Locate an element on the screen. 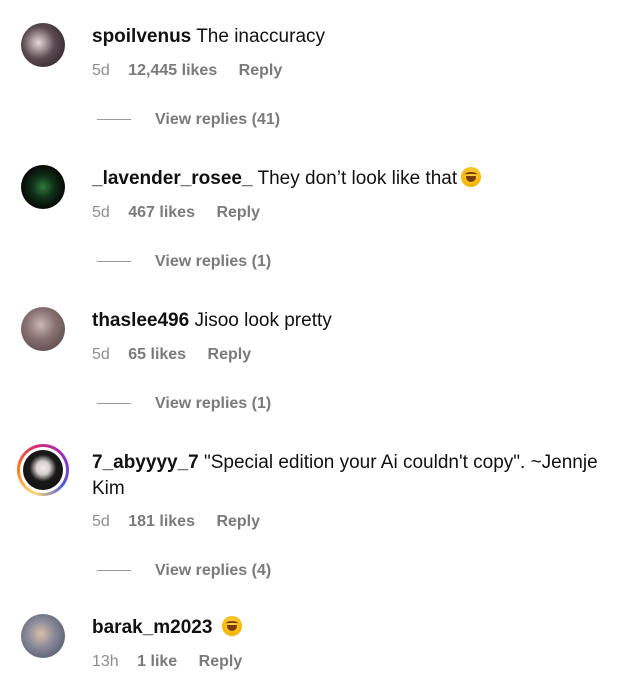 The image size is (640, 679). comment-text: They don’t look like that is located at coordinates (357, 178).